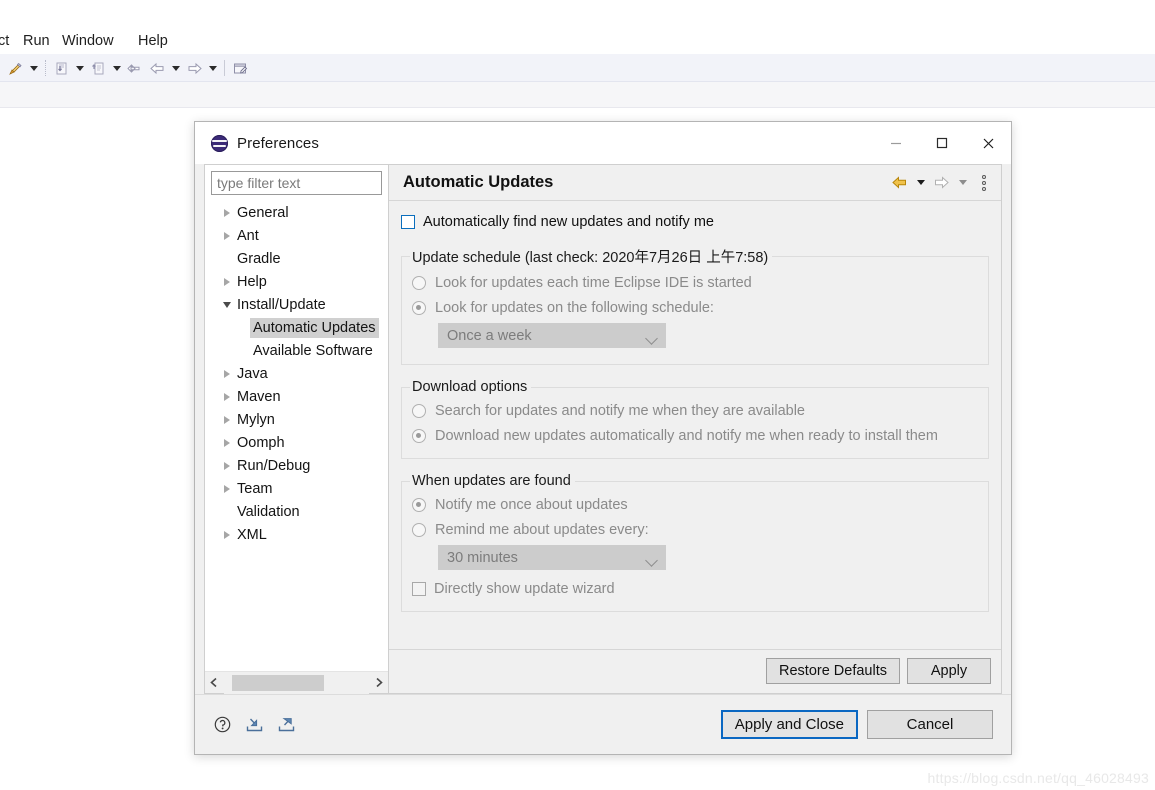 The width and height of the screenshot is (1155, 790). What do you see at coordinates (419, 282) in the screenshot?
I see `schedule-on-startup-radio` at bounding box center [419, 282].